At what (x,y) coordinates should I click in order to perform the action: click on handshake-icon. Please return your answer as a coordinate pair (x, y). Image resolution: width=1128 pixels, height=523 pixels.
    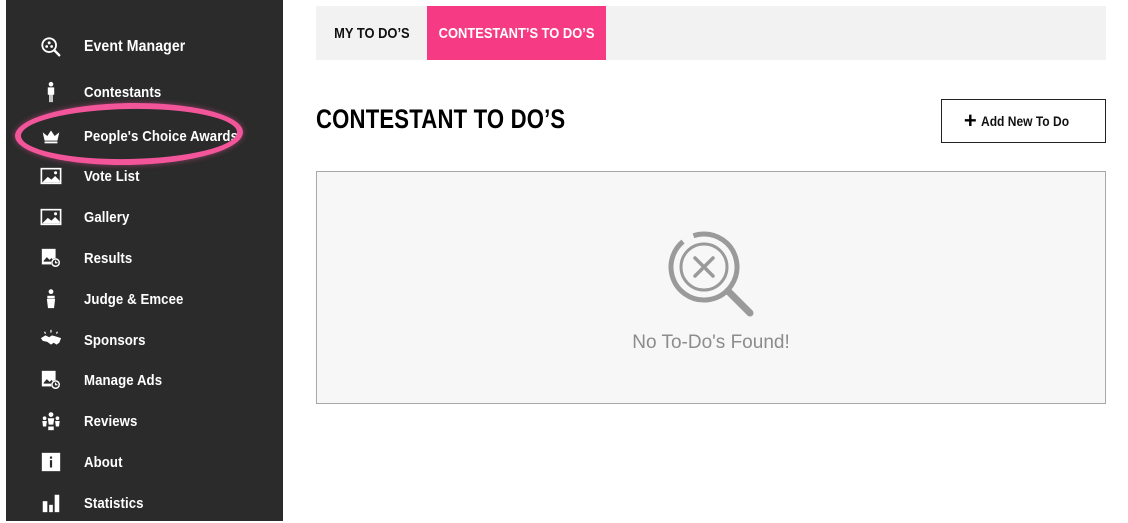
    Looking at the image, I should click on (51, 340).